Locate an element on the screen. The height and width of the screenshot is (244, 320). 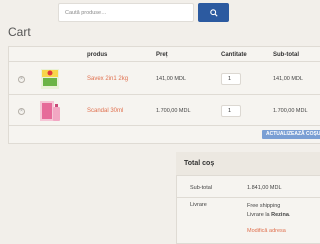
shipping-destination: Livrare la Rezina. is located at coordinates (268, 215).